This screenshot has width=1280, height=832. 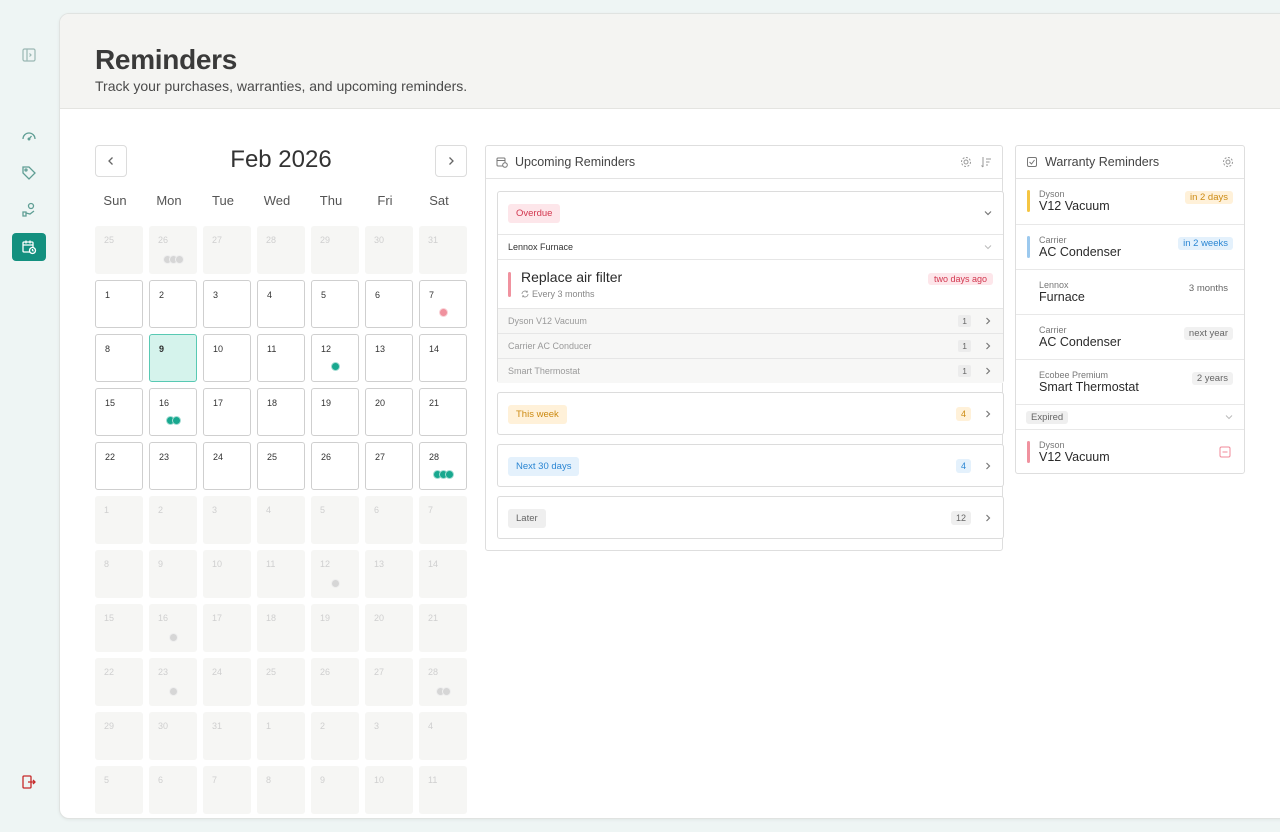 I want to click on warranty-item: Dyson V12 Vacuum in 2 days, so click(x=1130, y=201).